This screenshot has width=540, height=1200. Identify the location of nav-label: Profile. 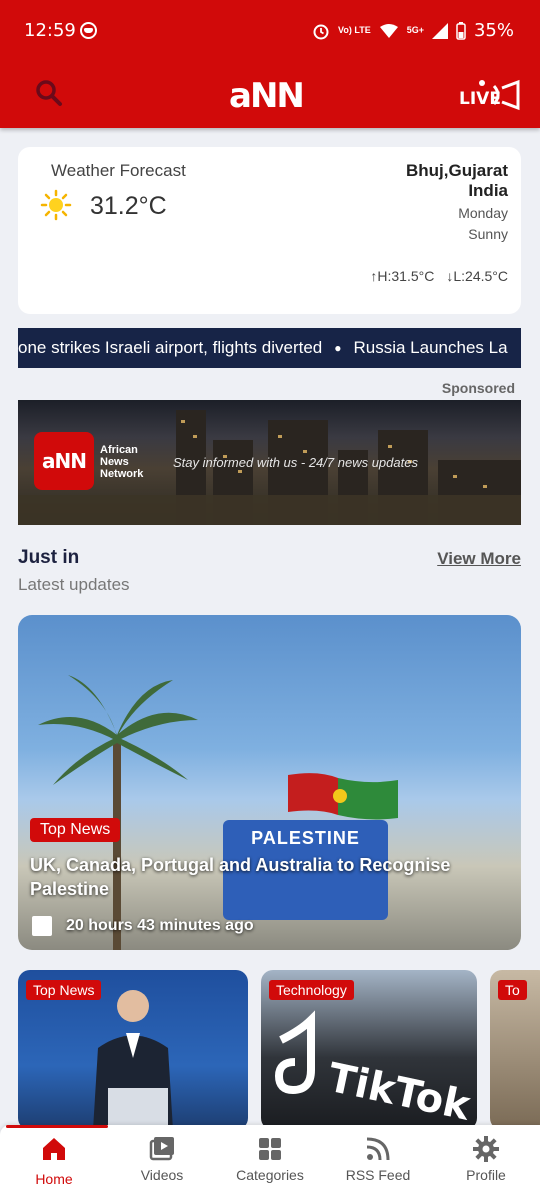
(486, 1175).